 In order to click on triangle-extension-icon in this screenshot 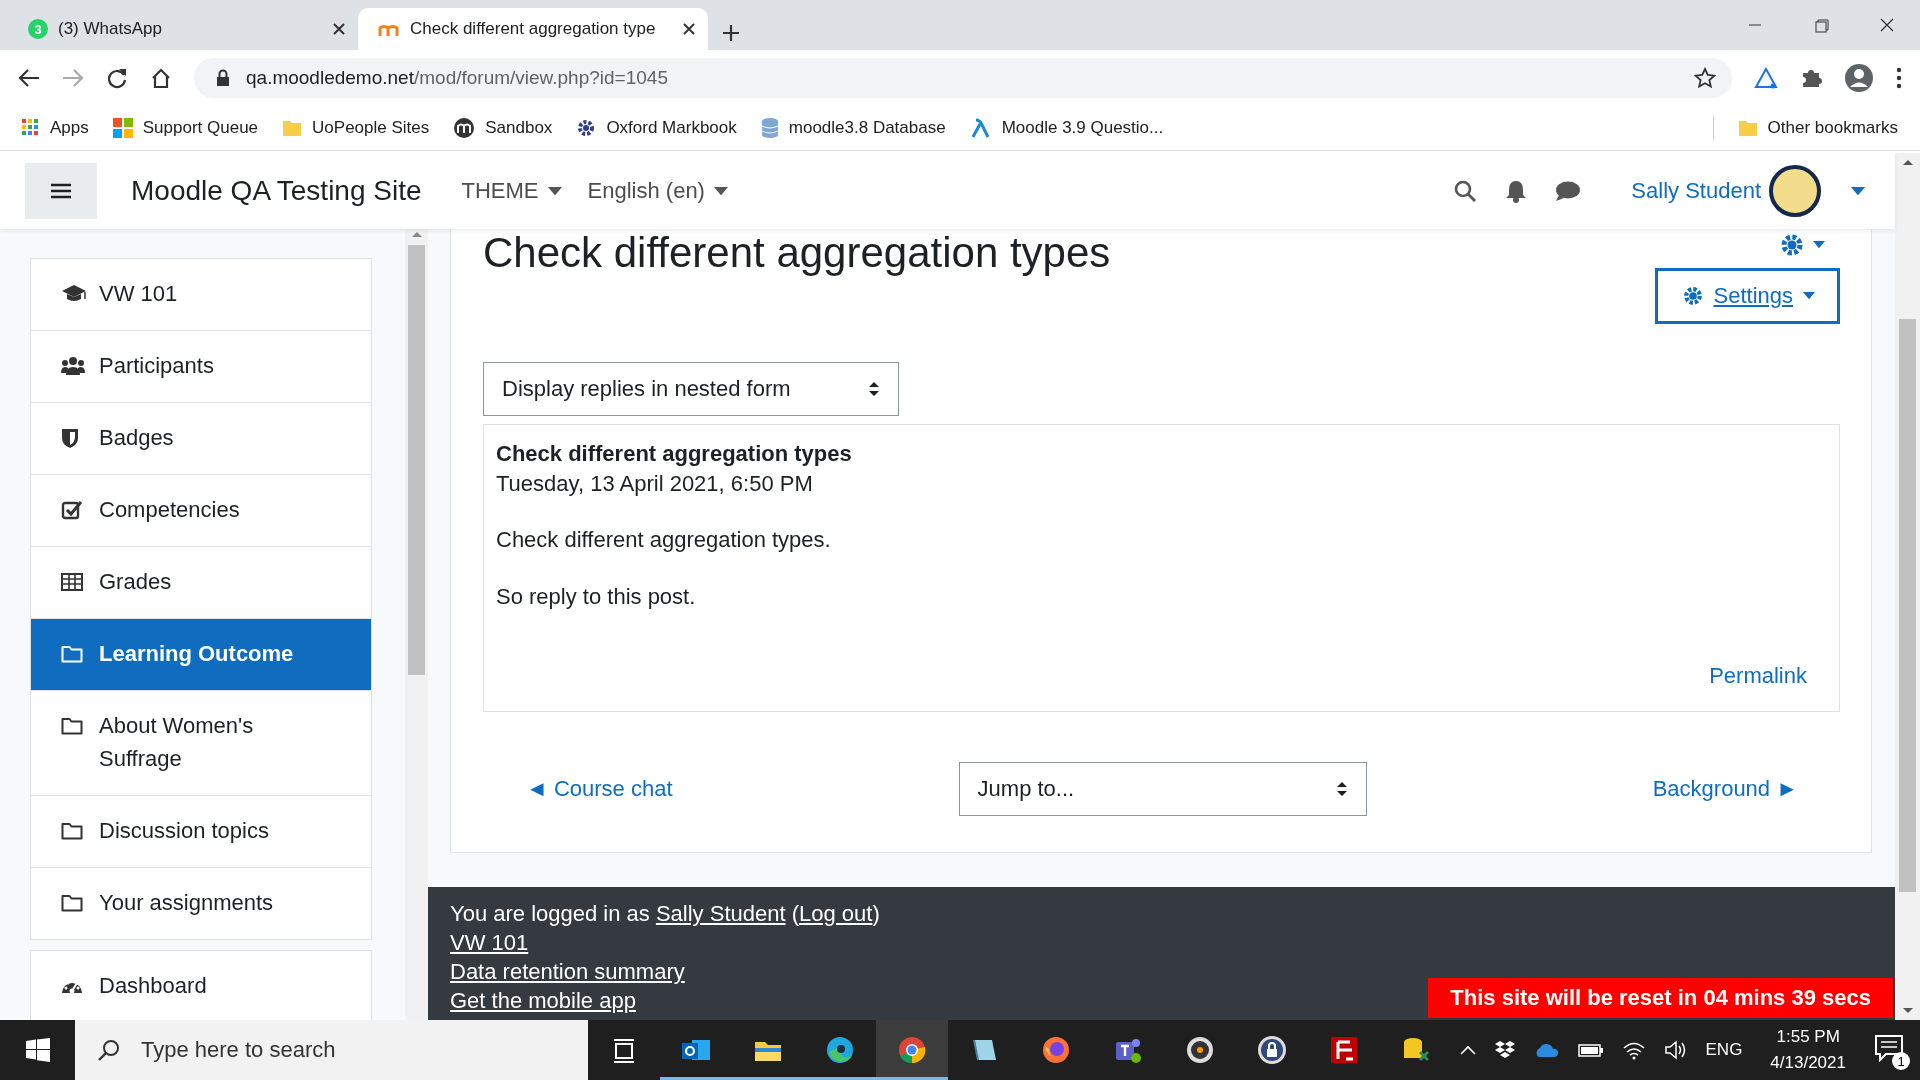, I will do `click(1766, 77)`.